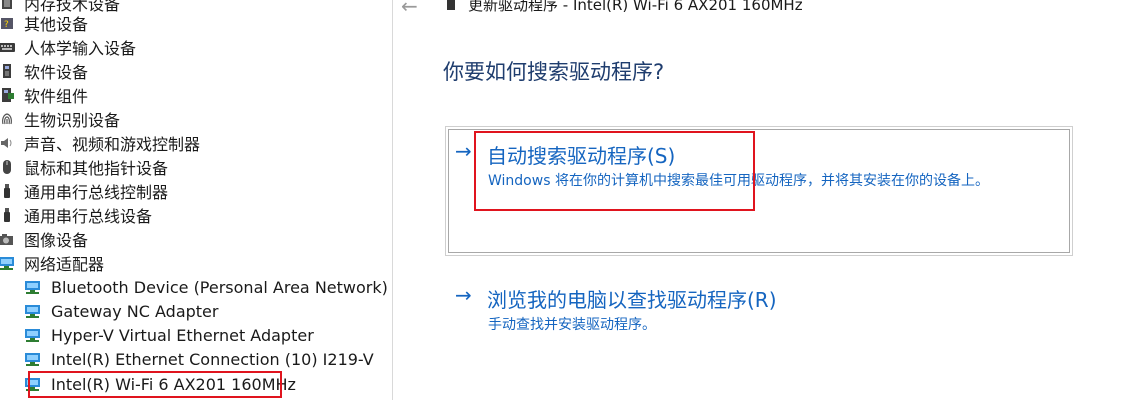 The image size is (1129, 400). Describe the element at coordinates (8, 167) in the screenshot. I see `mouse-icon` at that location.